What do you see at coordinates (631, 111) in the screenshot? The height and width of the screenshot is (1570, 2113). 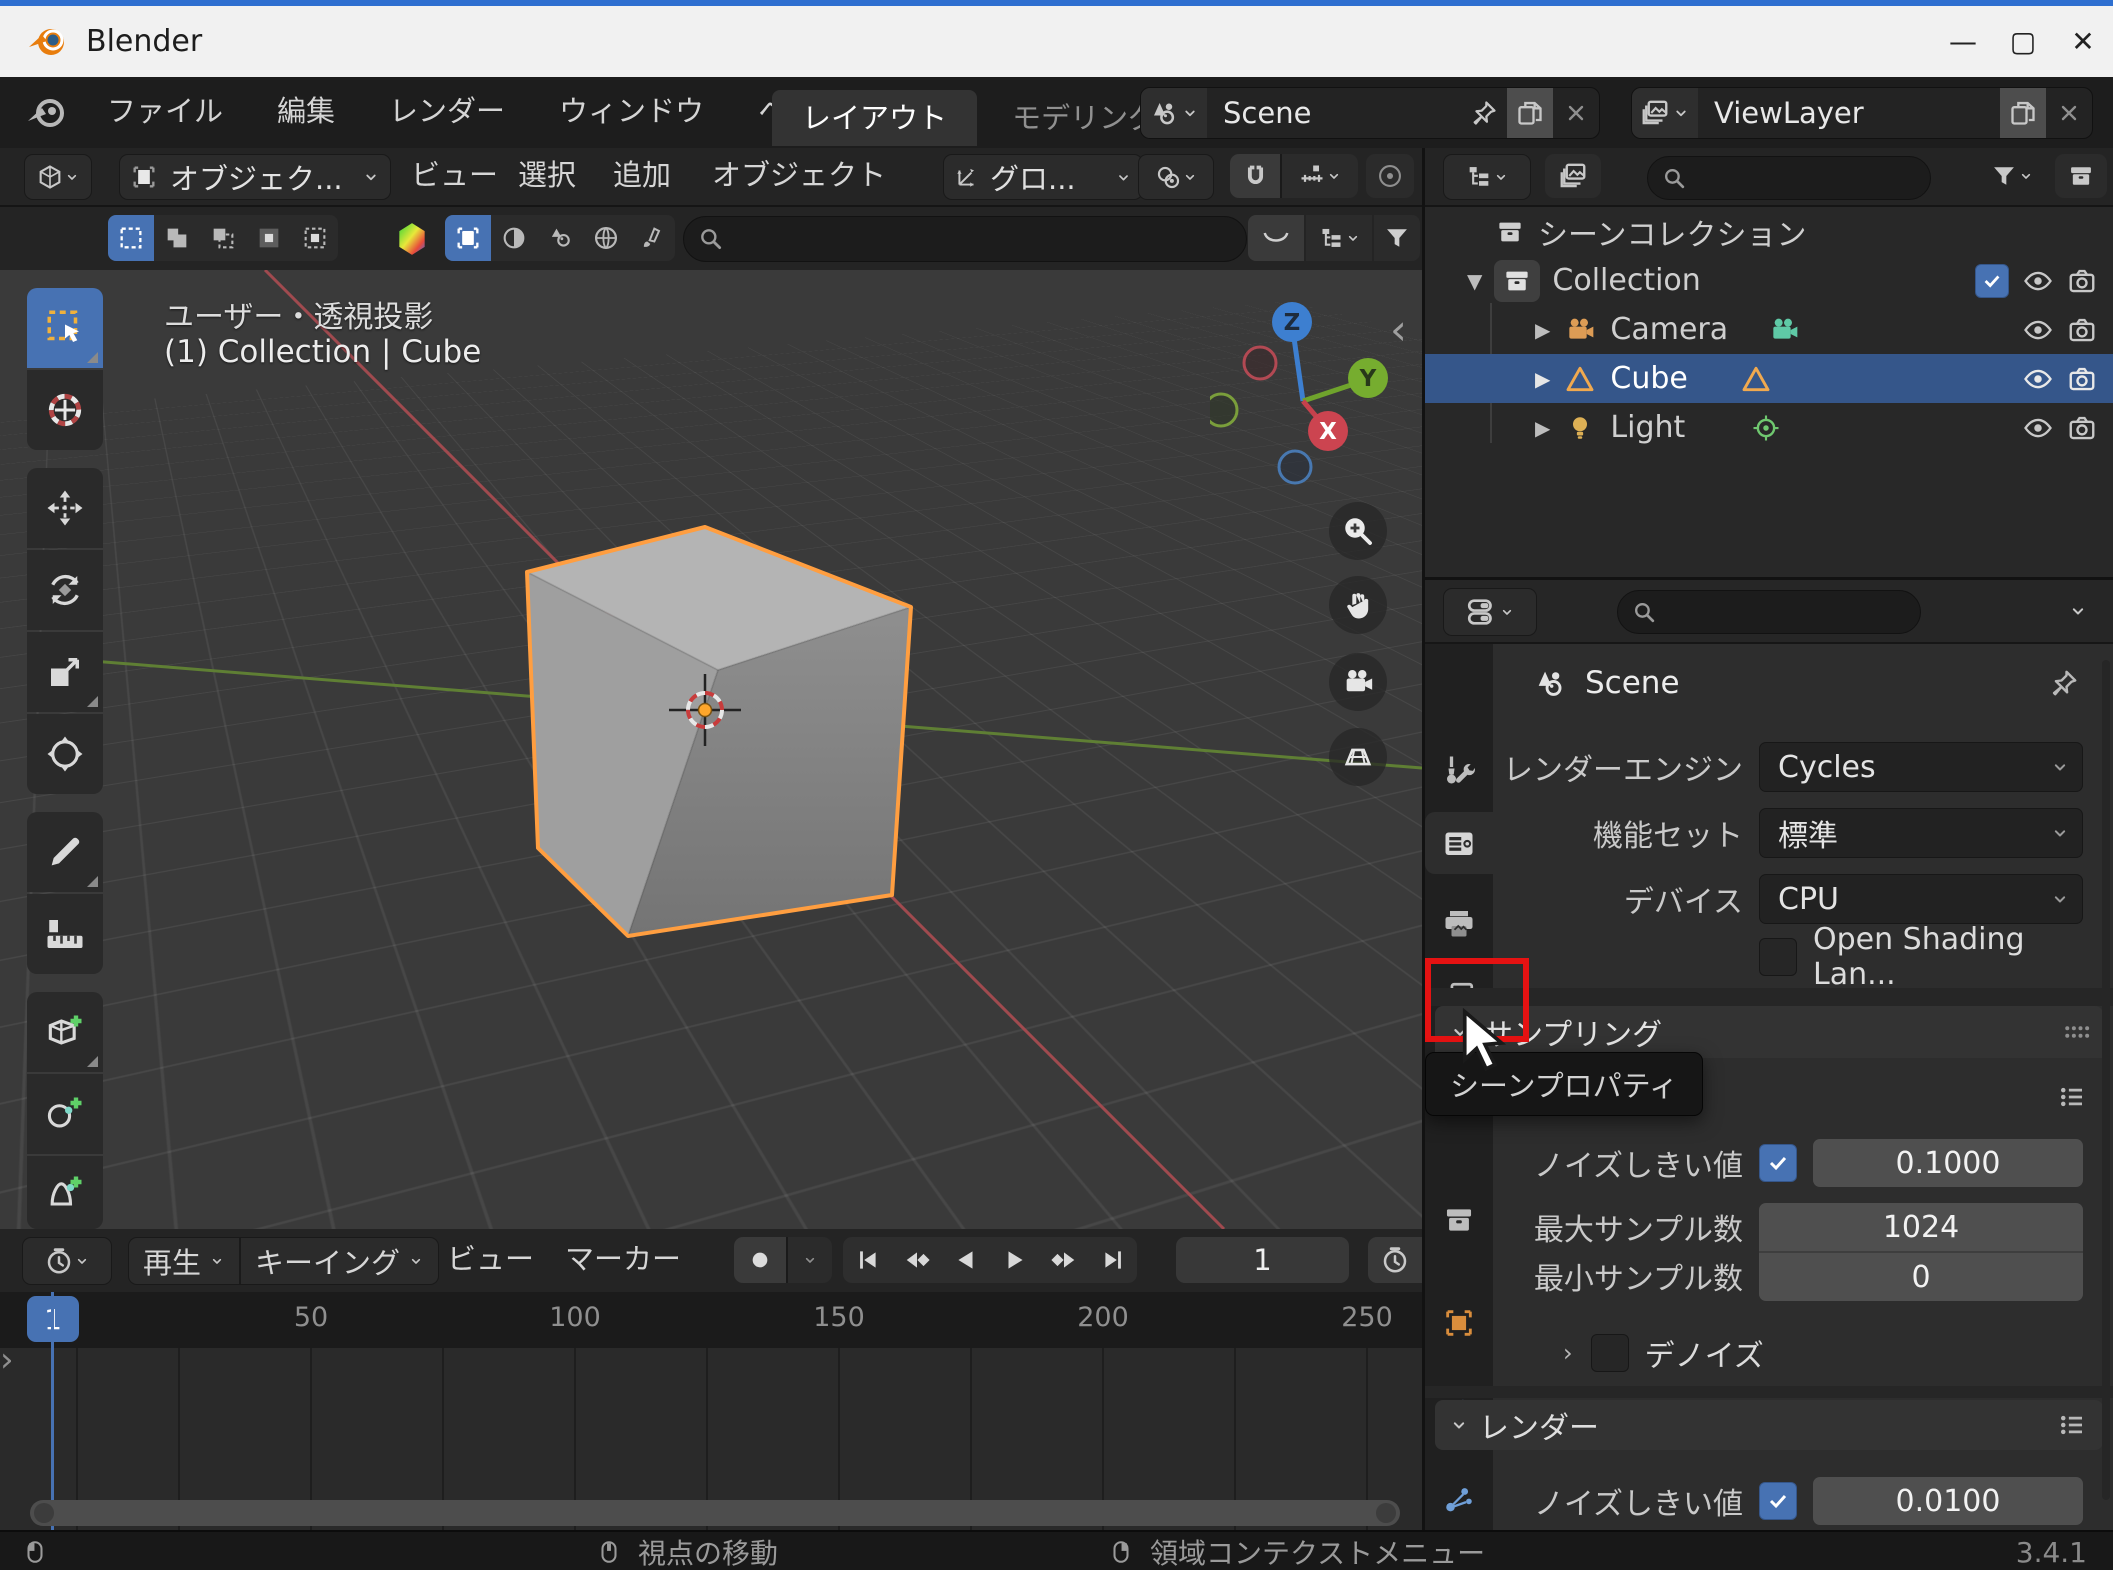 I see `menu-window: ウィンドウ` at bounding box center [631, 111].